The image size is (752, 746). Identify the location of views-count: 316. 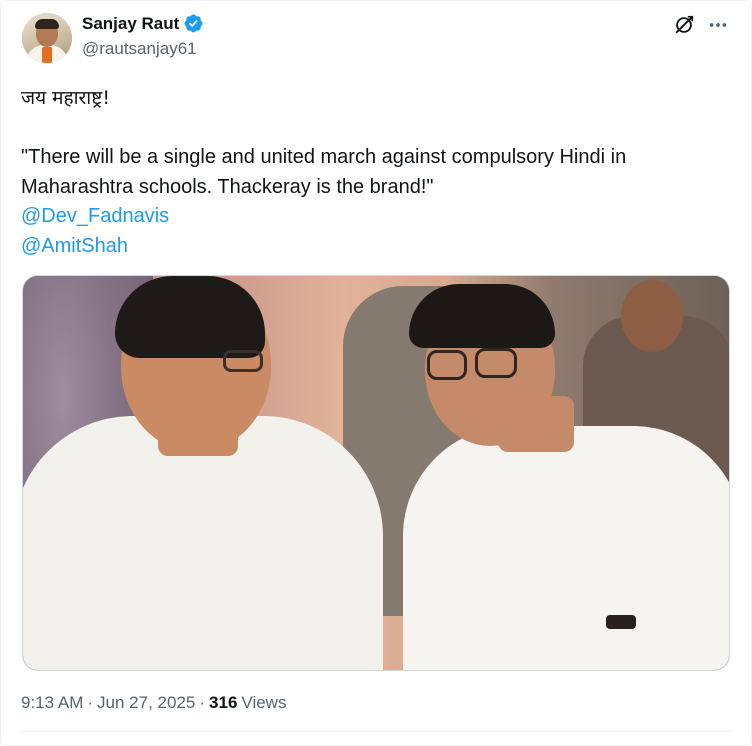
(223, 702).